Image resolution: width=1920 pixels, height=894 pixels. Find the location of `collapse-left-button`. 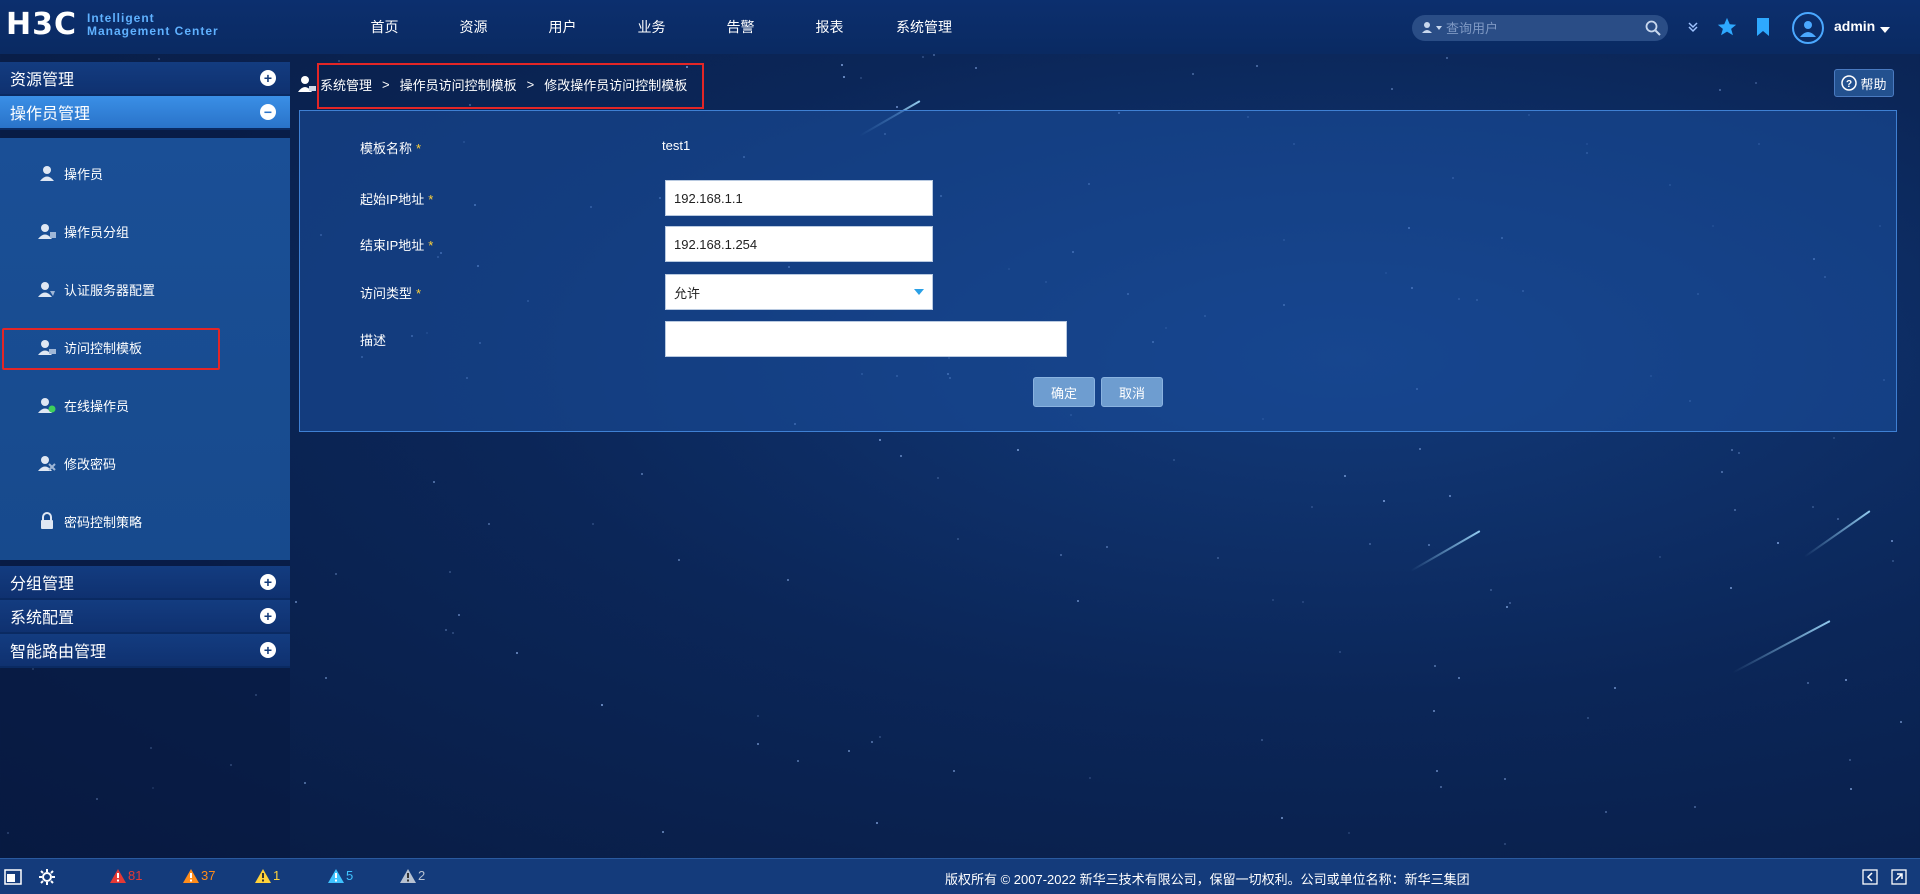

collapse-left-button is located at coordinates (1870, 877).